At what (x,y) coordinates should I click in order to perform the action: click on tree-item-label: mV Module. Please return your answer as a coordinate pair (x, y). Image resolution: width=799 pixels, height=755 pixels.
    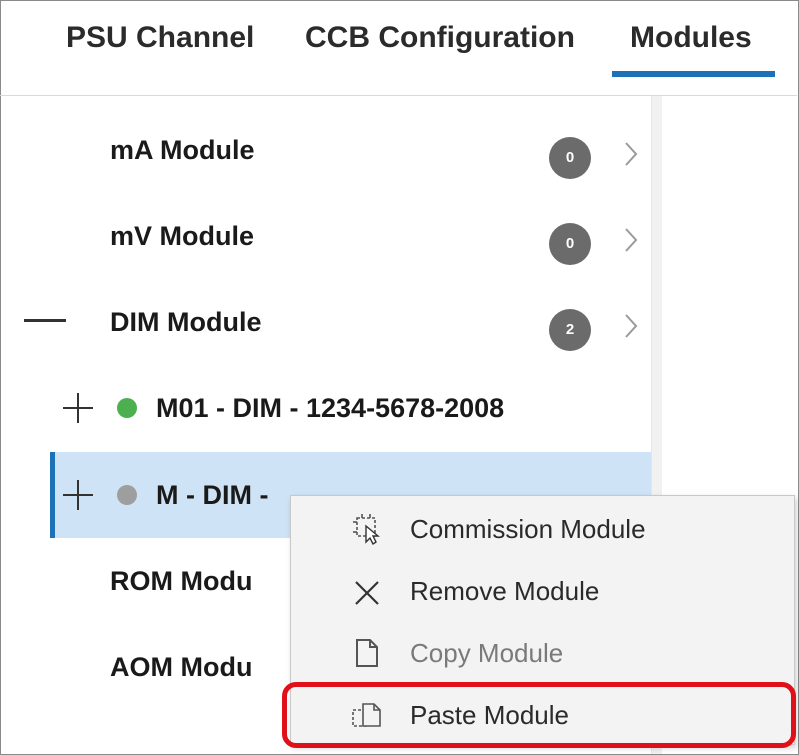
    Looking at the image, I should click on (182, 236).